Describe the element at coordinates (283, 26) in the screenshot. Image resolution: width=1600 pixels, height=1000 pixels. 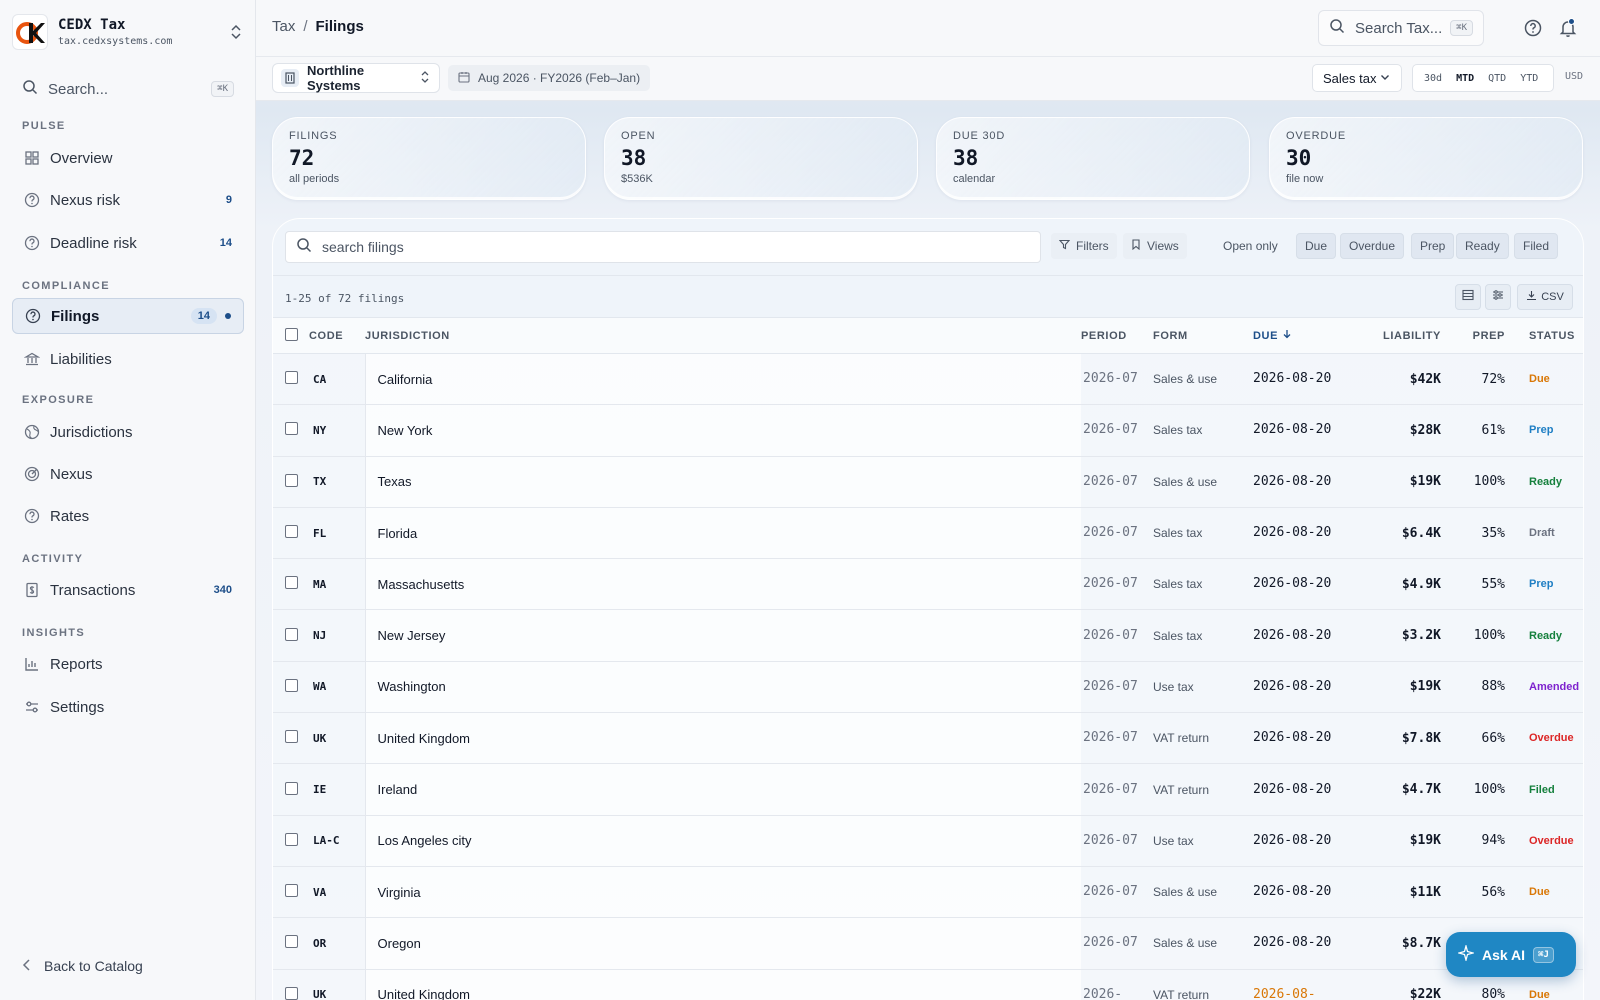
I see `breadcrumb-tax: Tax` at that location.